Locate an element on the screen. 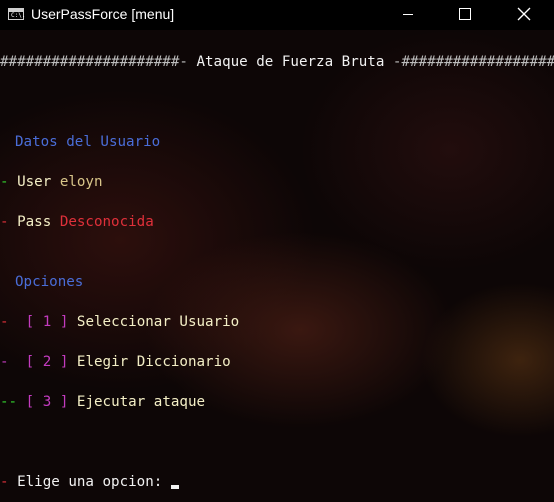  input-prompt: Elige una opcion: is located at coordinates (90, 482).